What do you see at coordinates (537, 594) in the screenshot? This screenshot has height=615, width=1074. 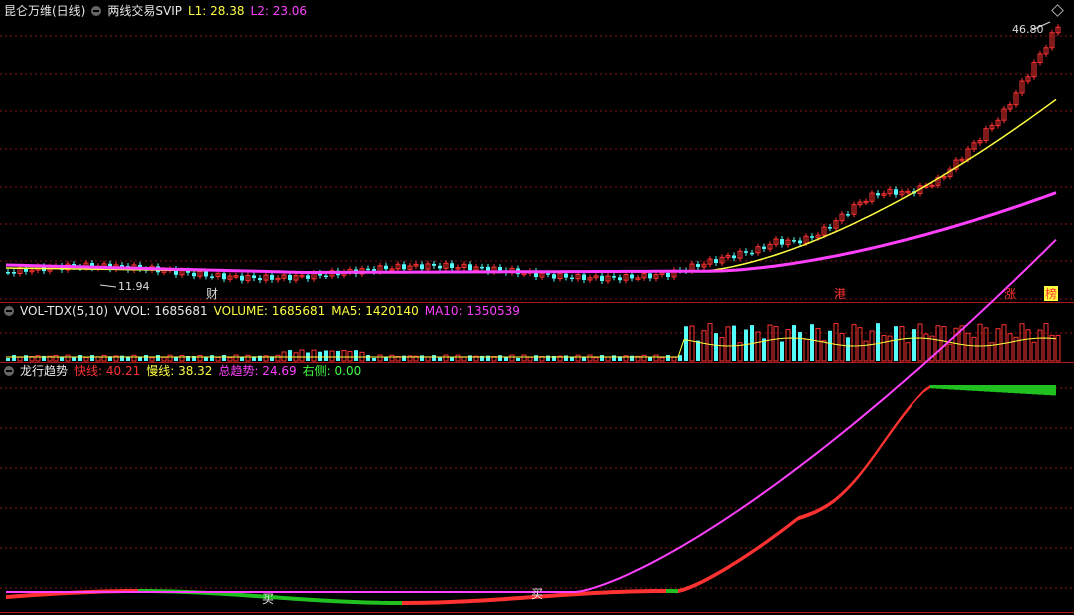 I see `buy-signal-2: 买` at bounding box center [537, 594].